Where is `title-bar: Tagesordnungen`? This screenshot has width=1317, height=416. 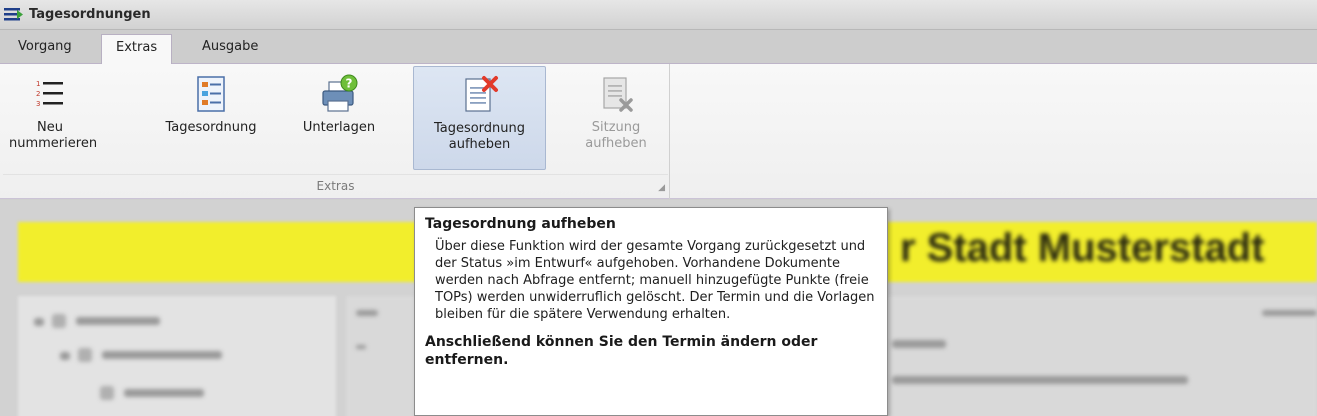 title-bar: Tagesordnungen is located at coordinates (658, 15).